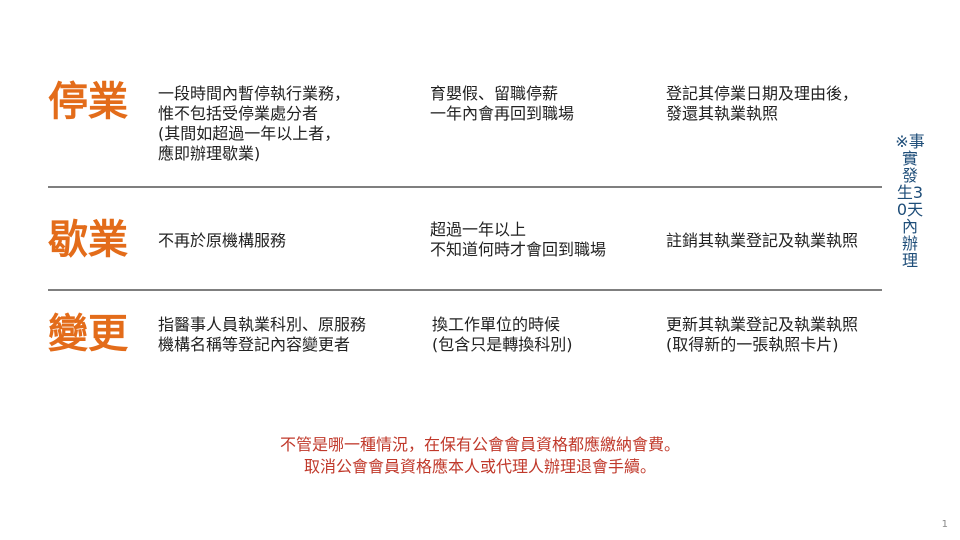  Describe the element at coordinates (262, 324) in the screenshot. I see `change-definition-line: 指醫事人員執業科別、原服務` at that location.